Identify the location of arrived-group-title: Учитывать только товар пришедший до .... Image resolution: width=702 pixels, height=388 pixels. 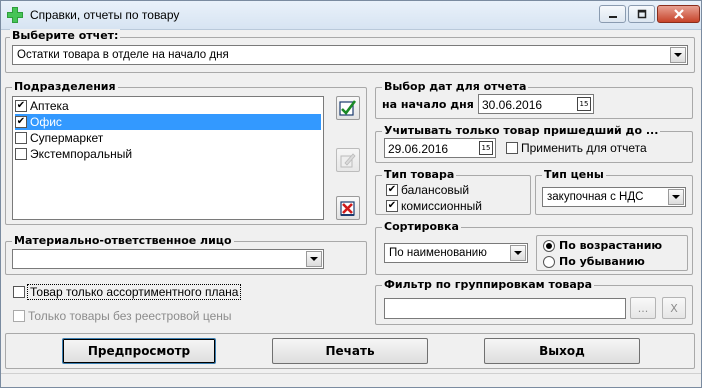
(521, 130).